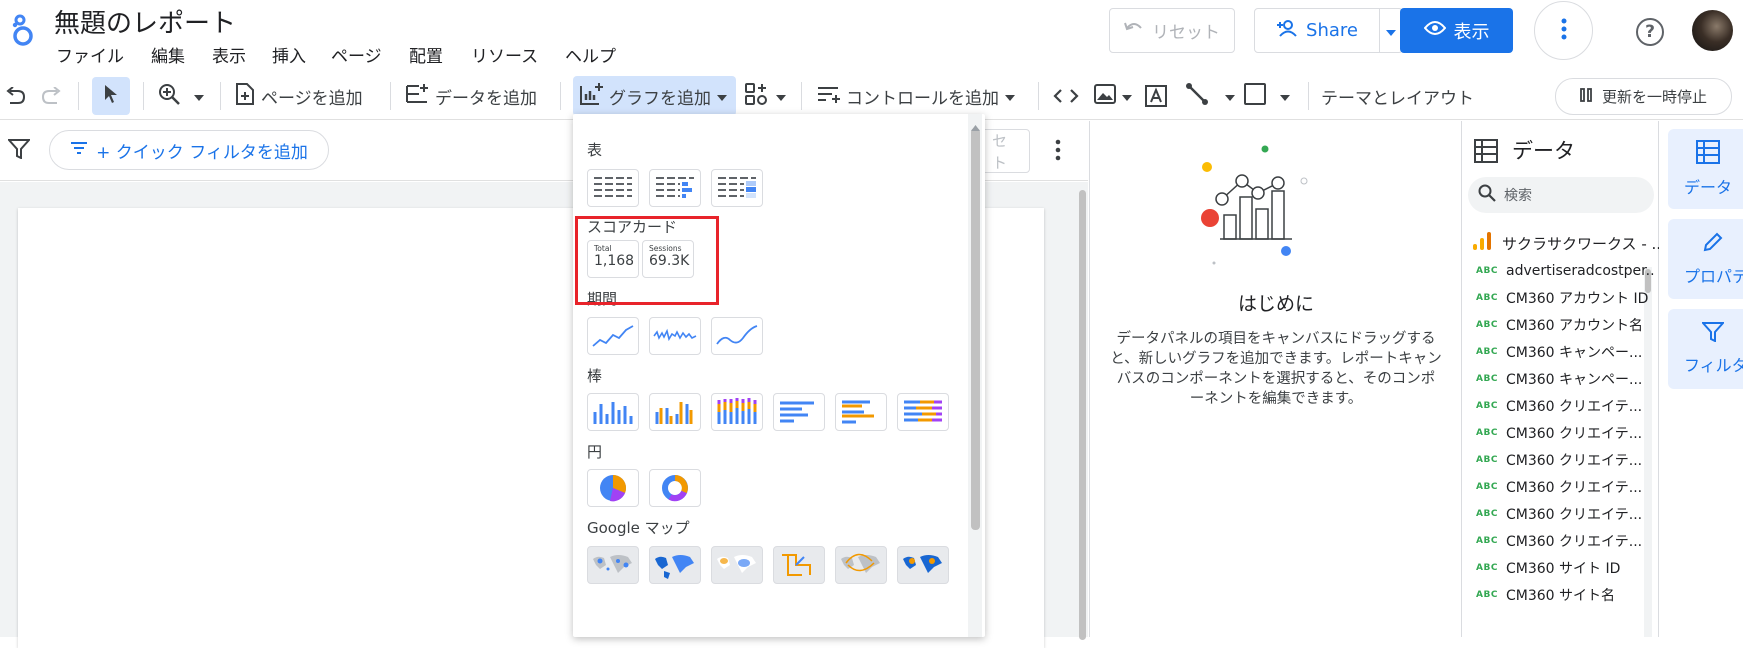  I want to click on field-name: CM360 アカウント ID, so click(1577, 299).